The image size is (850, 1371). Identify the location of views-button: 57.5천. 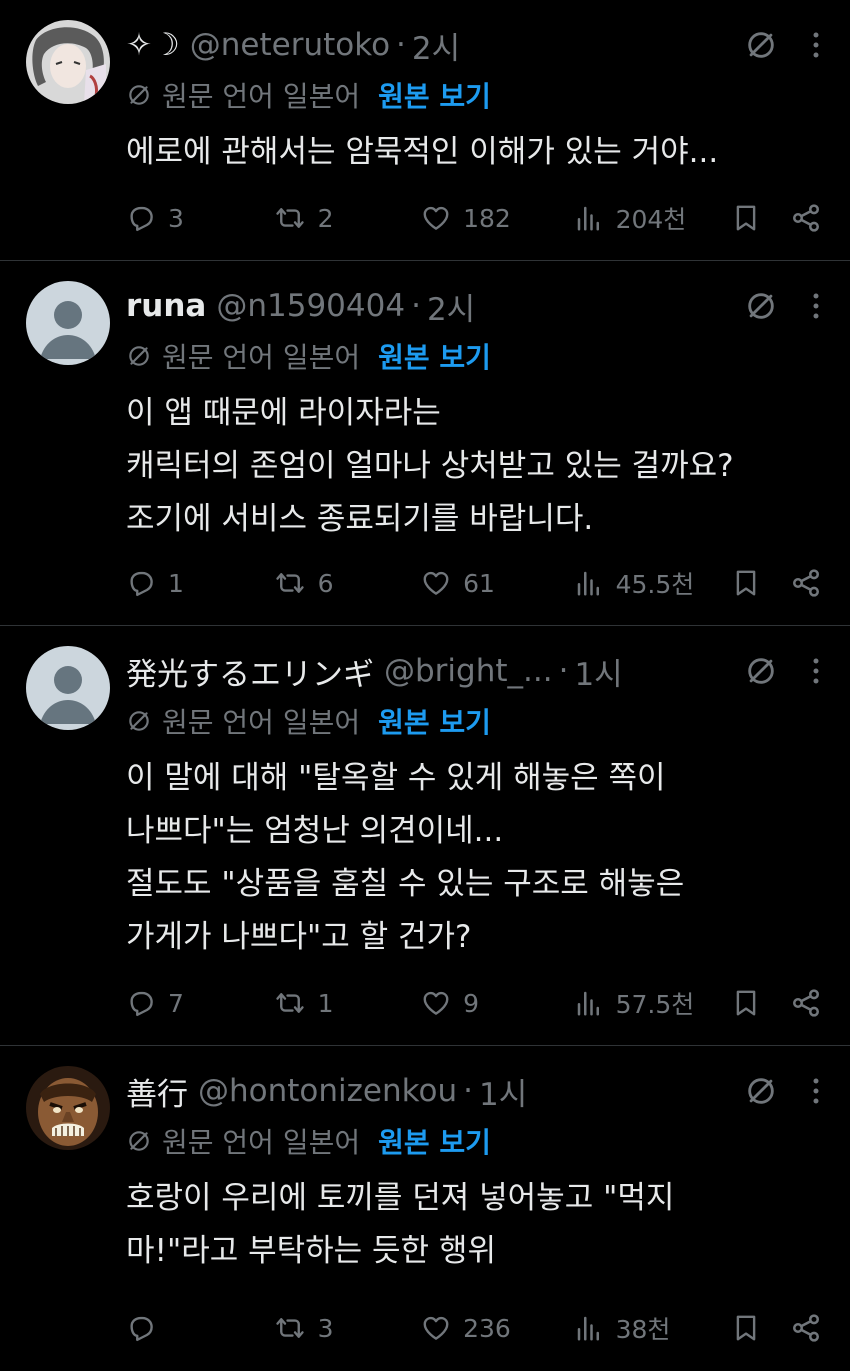
(652, 1003).